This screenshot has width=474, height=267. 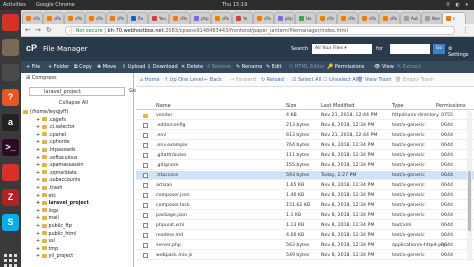 What do you see at coordinates (10, 47) in the screenshot?
I see `files-icon` at bounding box center [10, 47].